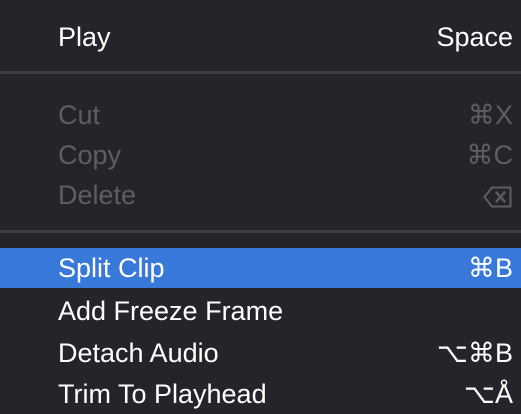 Image resolution: width=521 pixels, height=414 pixels. I want to click on menu-item-label: Add Freeze Frame, so click(171, 311).